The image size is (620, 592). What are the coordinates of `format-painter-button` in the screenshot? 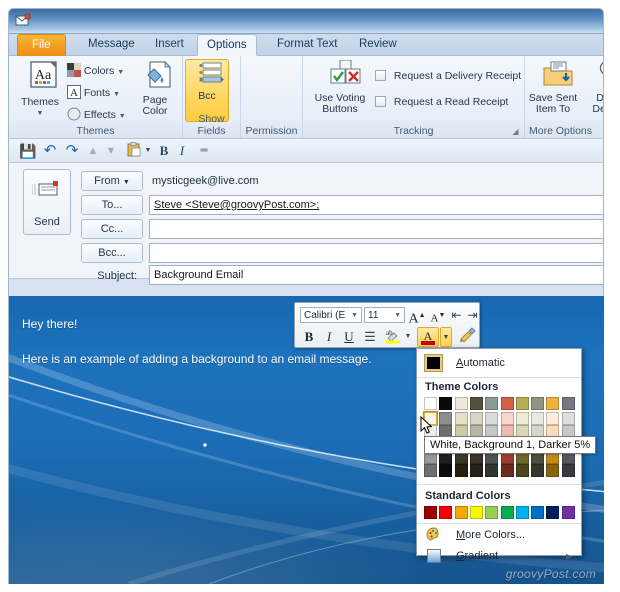 It's located at (467, 336).